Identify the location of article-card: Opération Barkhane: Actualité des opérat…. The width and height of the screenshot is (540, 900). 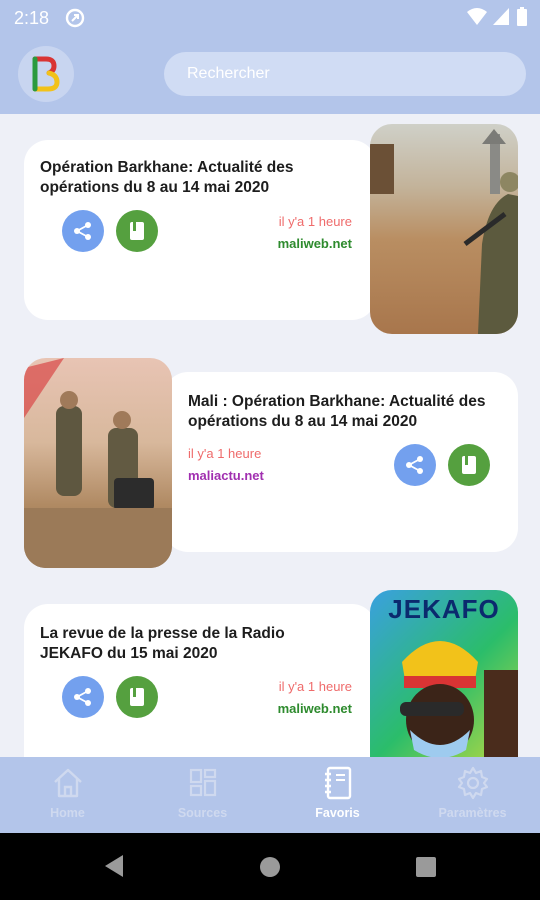
(200, 230).